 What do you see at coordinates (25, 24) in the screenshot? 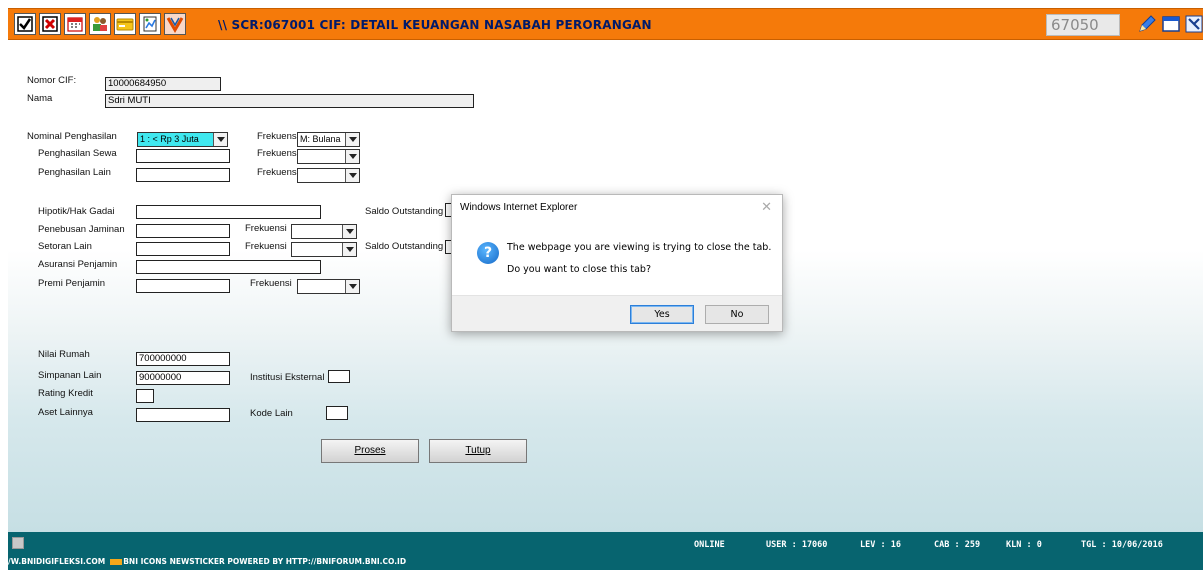
I see `check-icon` at bounding box center [25, 24].